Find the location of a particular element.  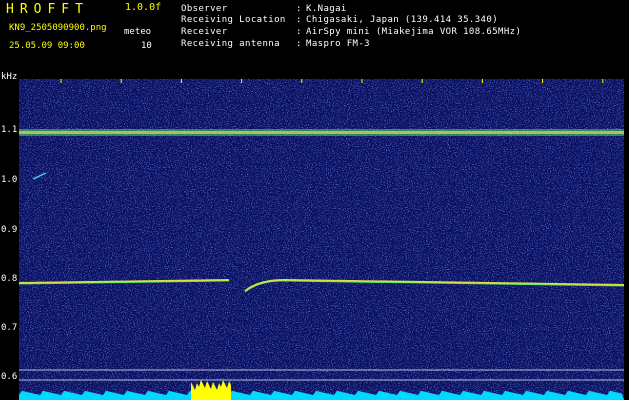

info-value-location: Chigasaki, Japan (139.414 35.340) is located at coordinates (402, 20).